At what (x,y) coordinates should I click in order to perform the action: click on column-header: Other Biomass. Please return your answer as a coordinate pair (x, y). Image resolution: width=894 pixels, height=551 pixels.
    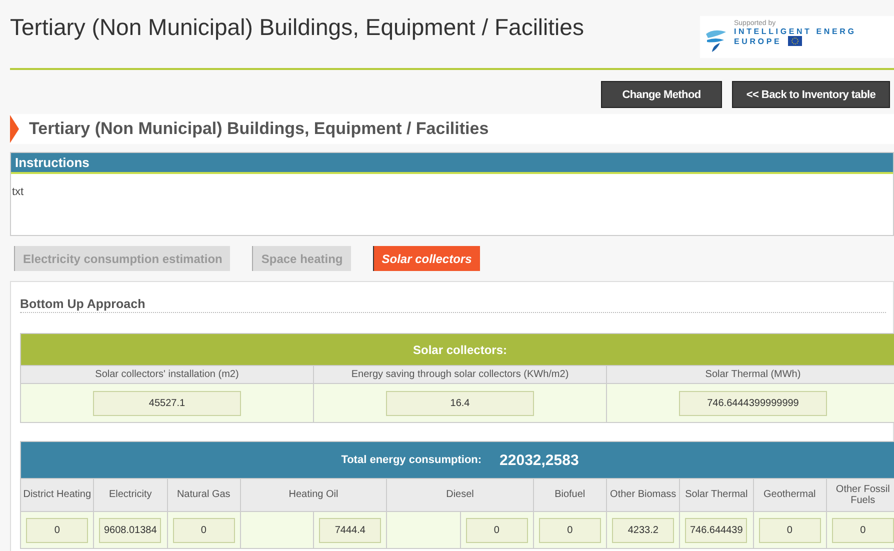
    Looking at the image, I should click on (643, 495).